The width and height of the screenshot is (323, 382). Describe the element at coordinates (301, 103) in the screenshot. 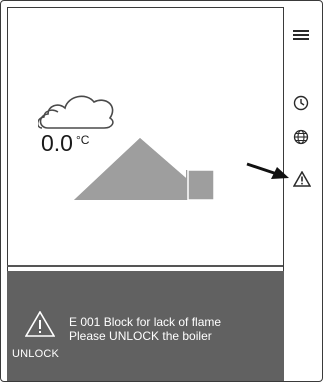

I see `clock-icon` at that location.